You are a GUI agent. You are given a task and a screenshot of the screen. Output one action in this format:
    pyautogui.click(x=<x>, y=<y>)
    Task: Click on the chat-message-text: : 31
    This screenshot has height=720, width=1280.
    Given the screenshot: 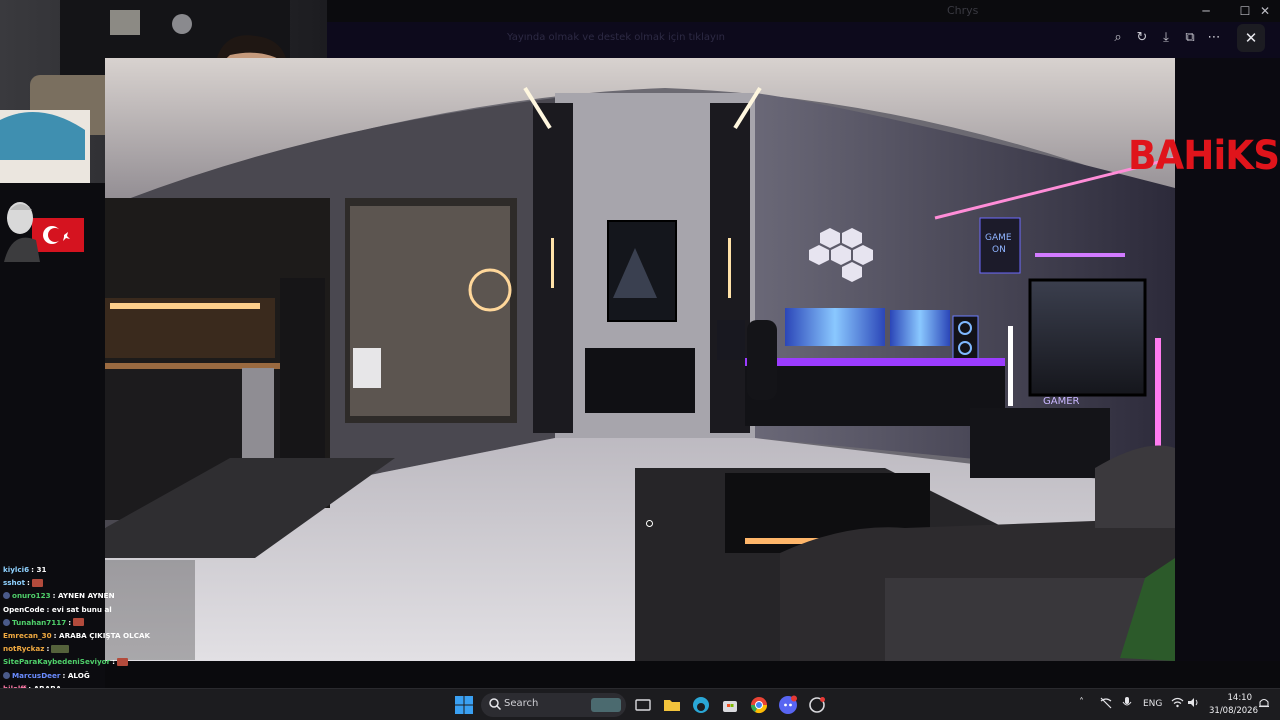 What is the action you would take?
    pyautogui.click(x=39, y=569)
    